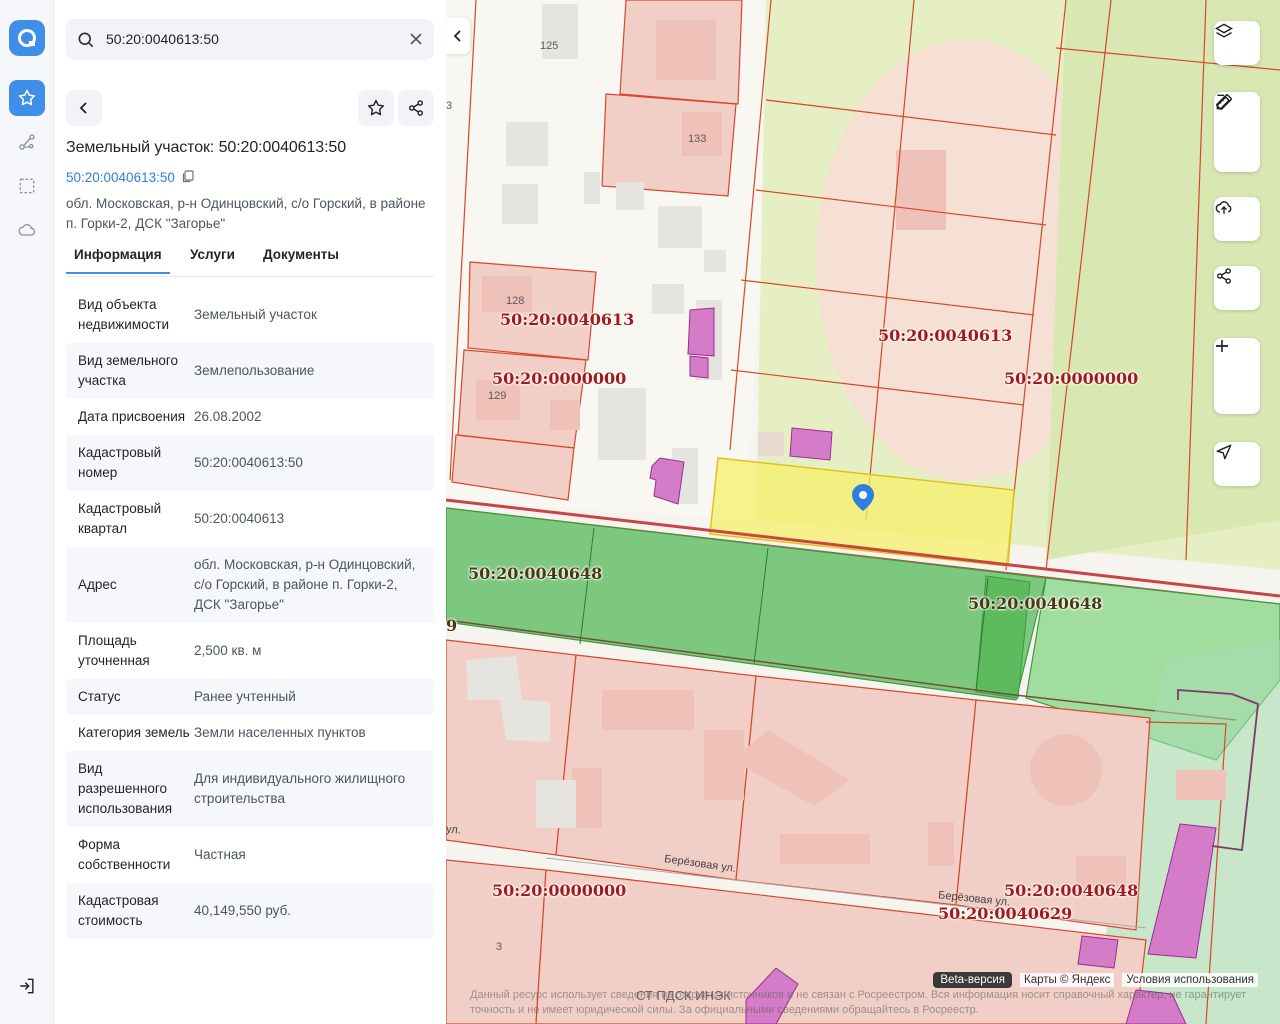 Image resolution: width=1280 pixels, height=1024 pixels. Describe the element at coordinates (27, 230) in the screenshot. I see `cloud-icon` at that location.